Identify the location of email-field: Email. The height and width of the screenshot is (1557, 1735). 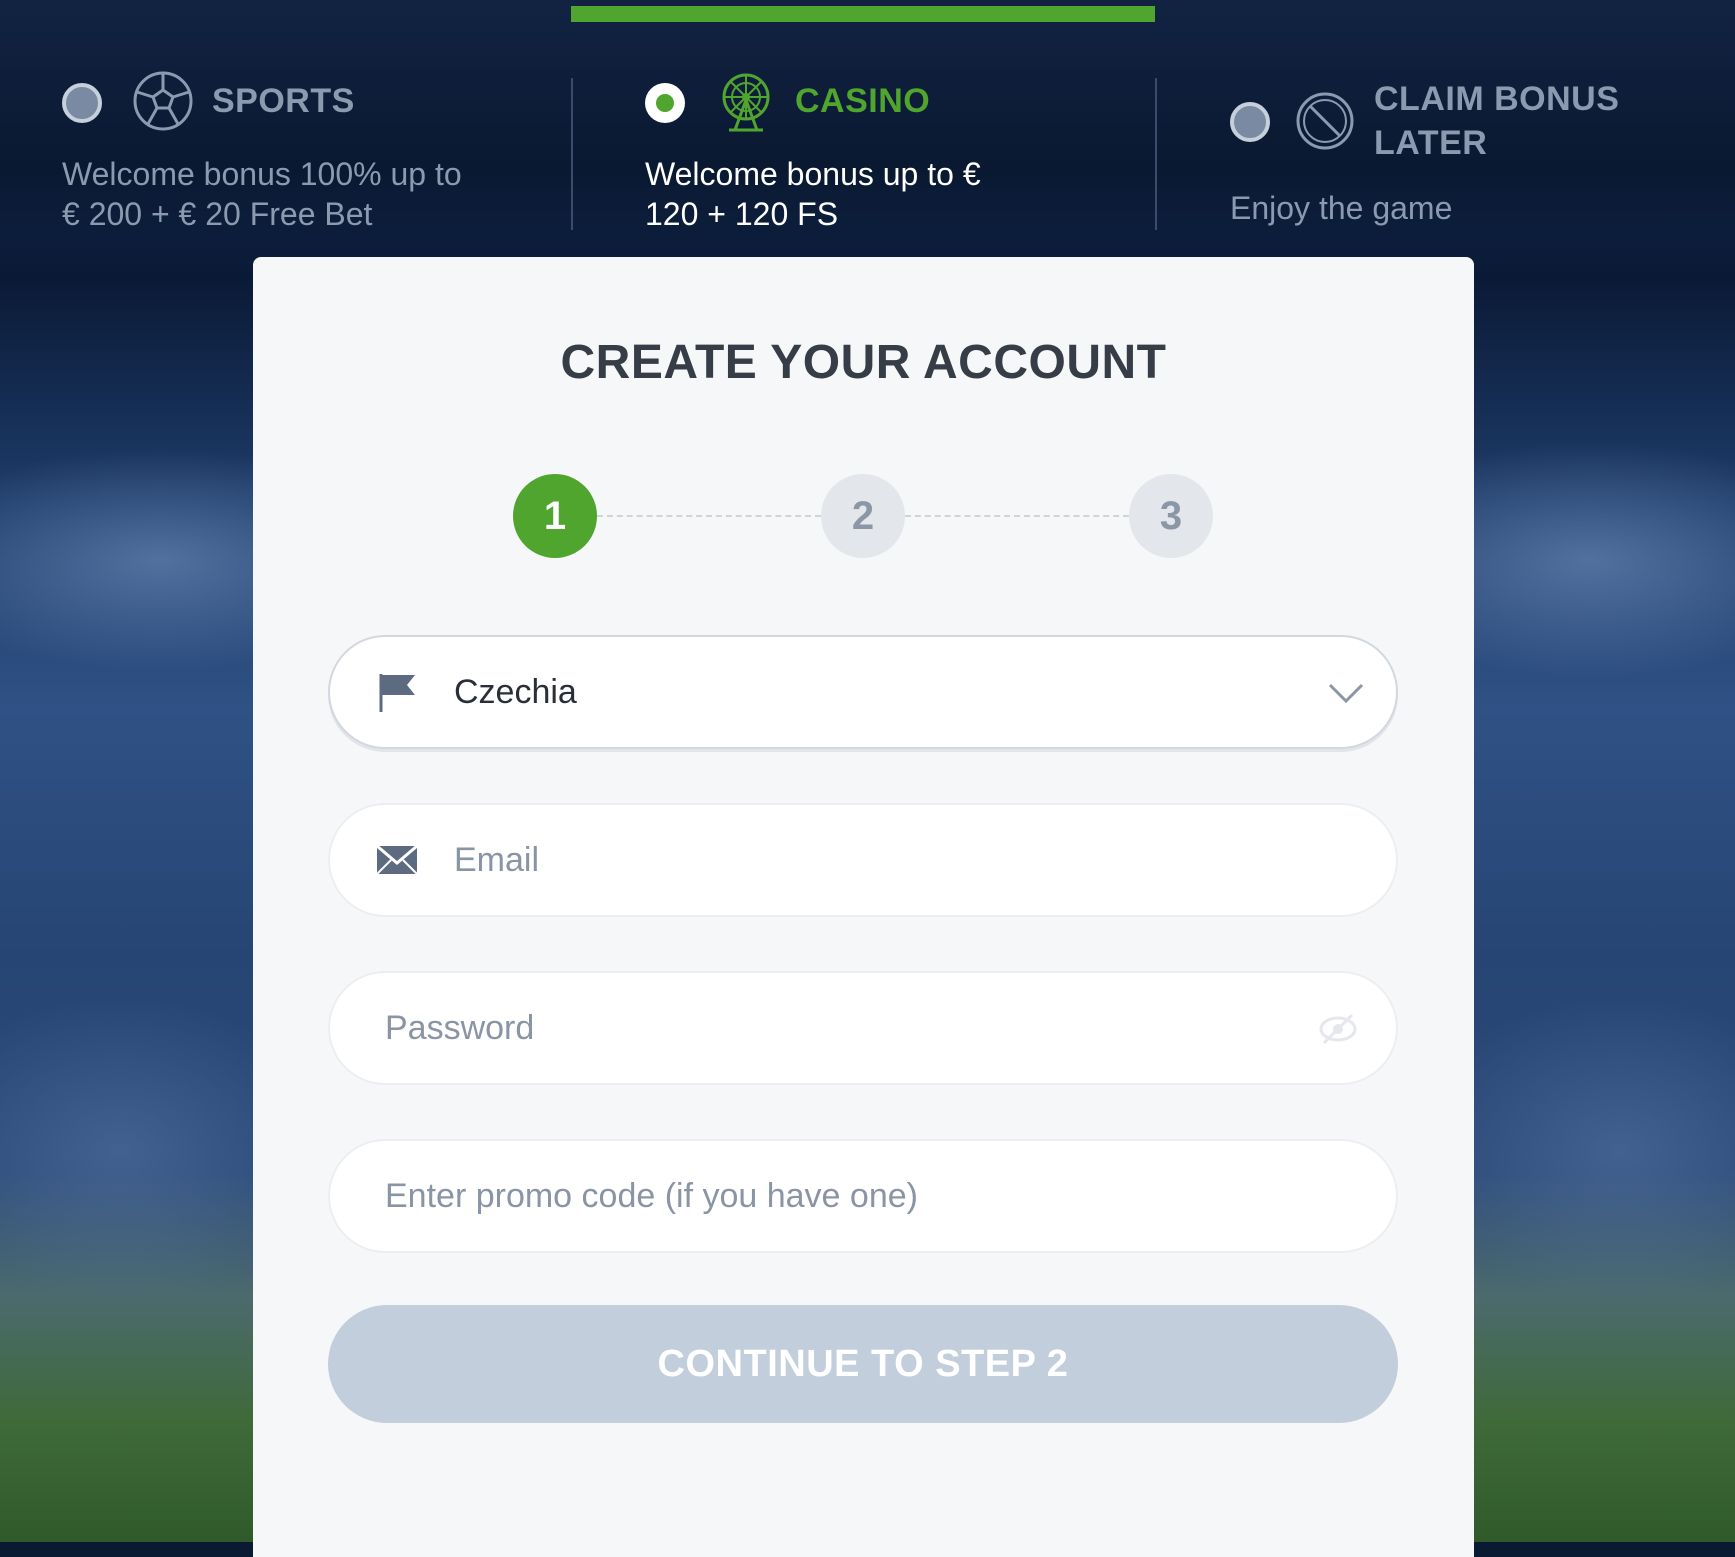
(863, 860).